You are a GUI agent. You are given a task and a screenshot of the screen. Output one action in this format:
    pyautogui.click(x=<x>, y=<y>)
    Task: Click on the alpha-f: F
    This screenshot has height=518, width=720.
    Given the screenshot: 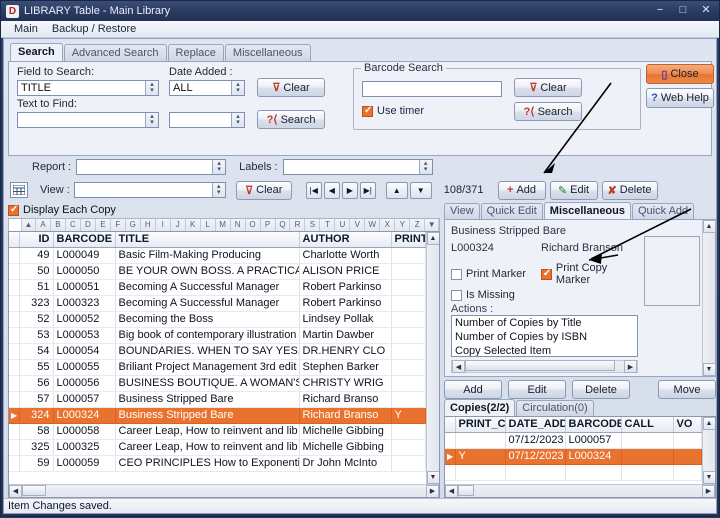 What is the action you would take?
    pyautogui.click(x=118, y=225)
    